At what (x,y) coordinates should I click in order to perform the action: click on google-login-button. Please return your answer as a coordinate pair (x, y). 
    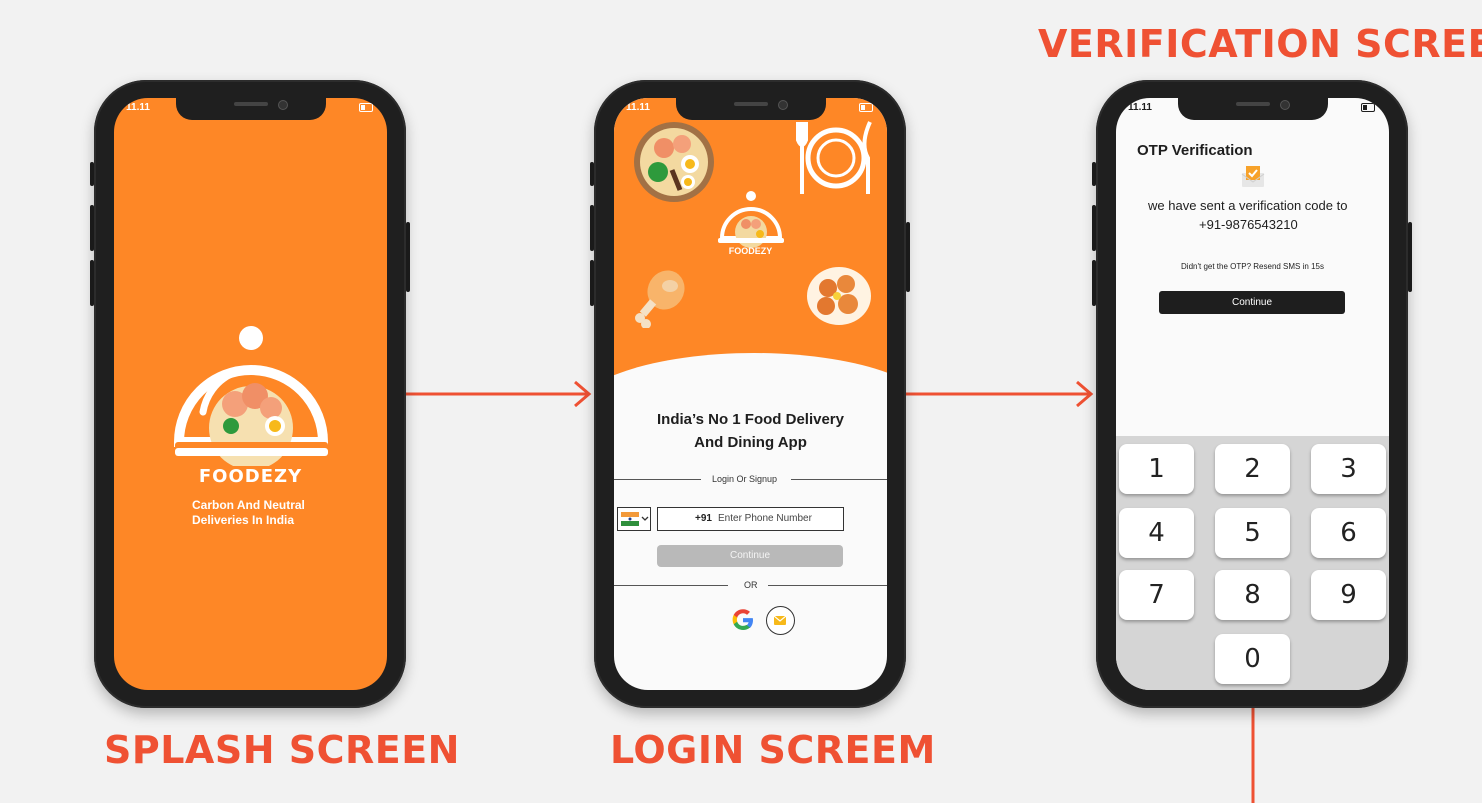
    Looking at the image, I should click on (743, 620).